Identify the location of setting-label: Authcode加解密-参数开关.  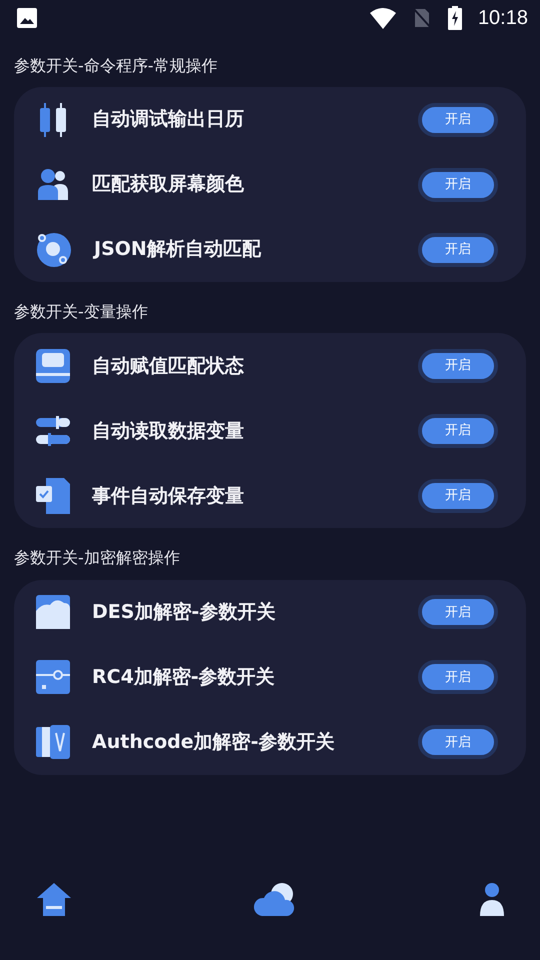
(213, 742).